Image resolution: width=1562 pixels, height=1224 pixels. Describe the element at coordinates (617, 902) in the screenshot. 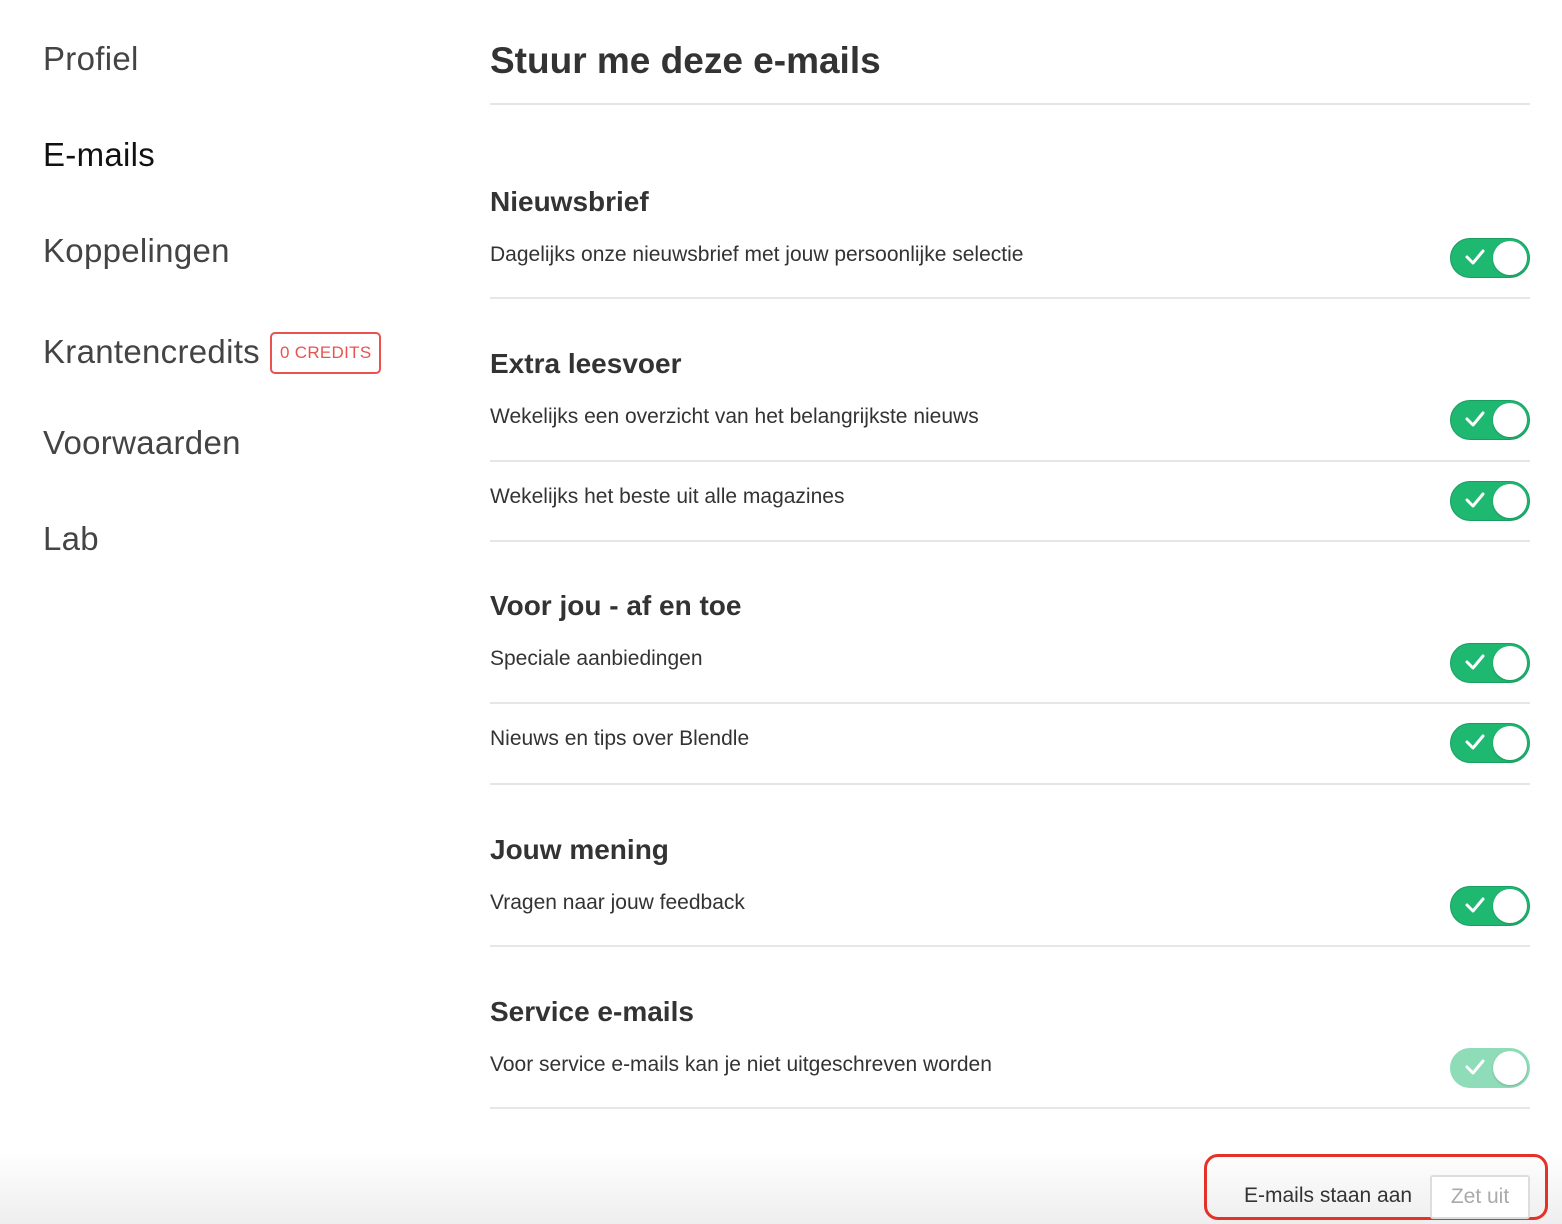

I see `setting-label: Vragen naar jouw feedback` at that location.